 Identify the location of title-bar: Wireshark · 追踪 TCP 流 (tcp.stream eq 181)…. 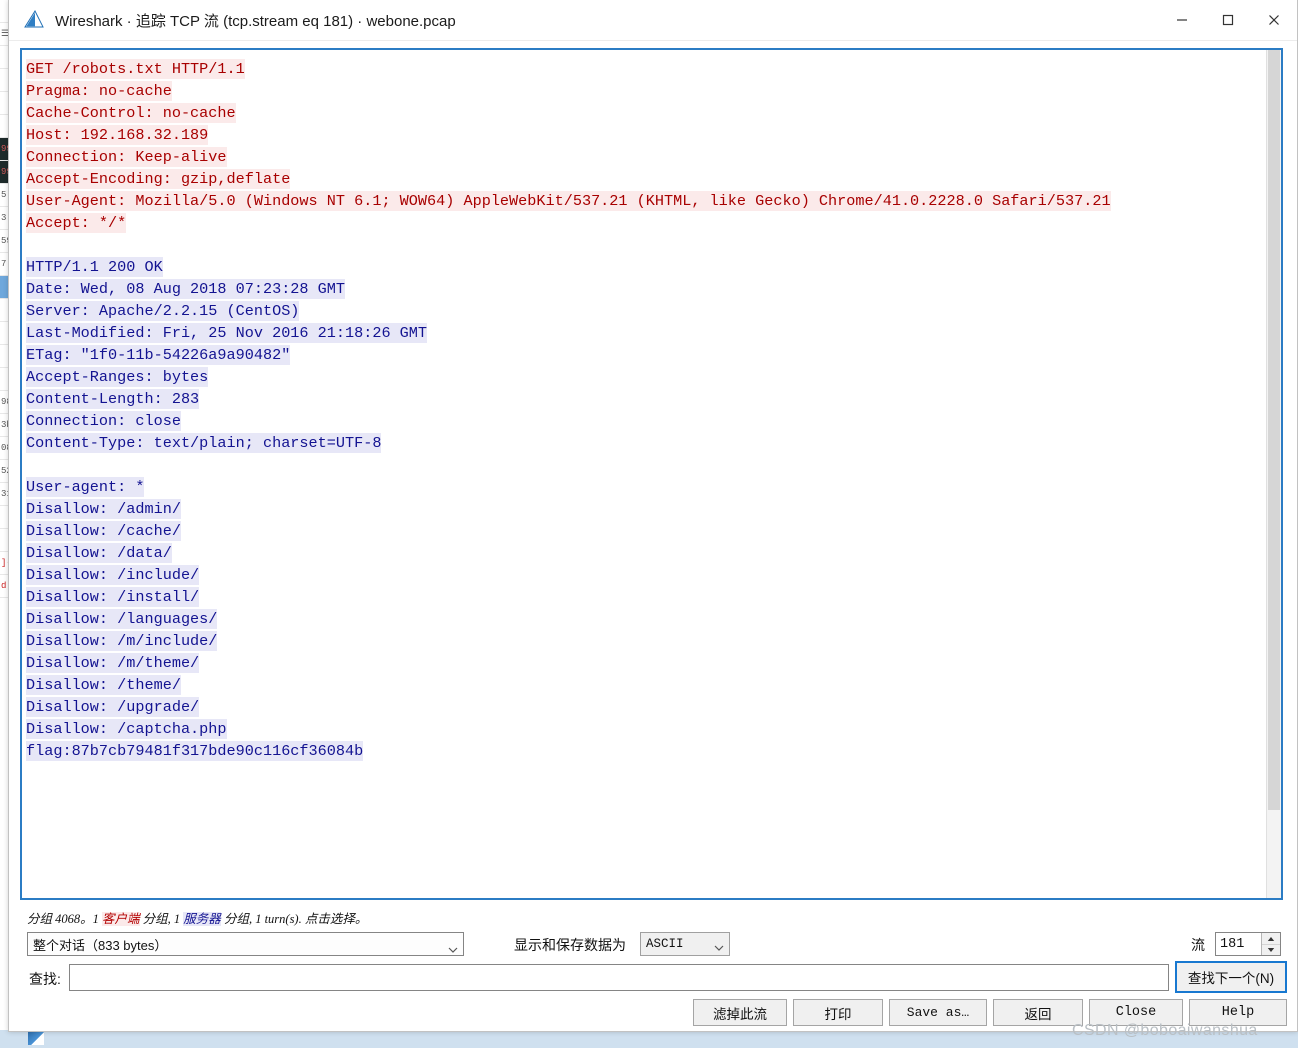
(653, 20).